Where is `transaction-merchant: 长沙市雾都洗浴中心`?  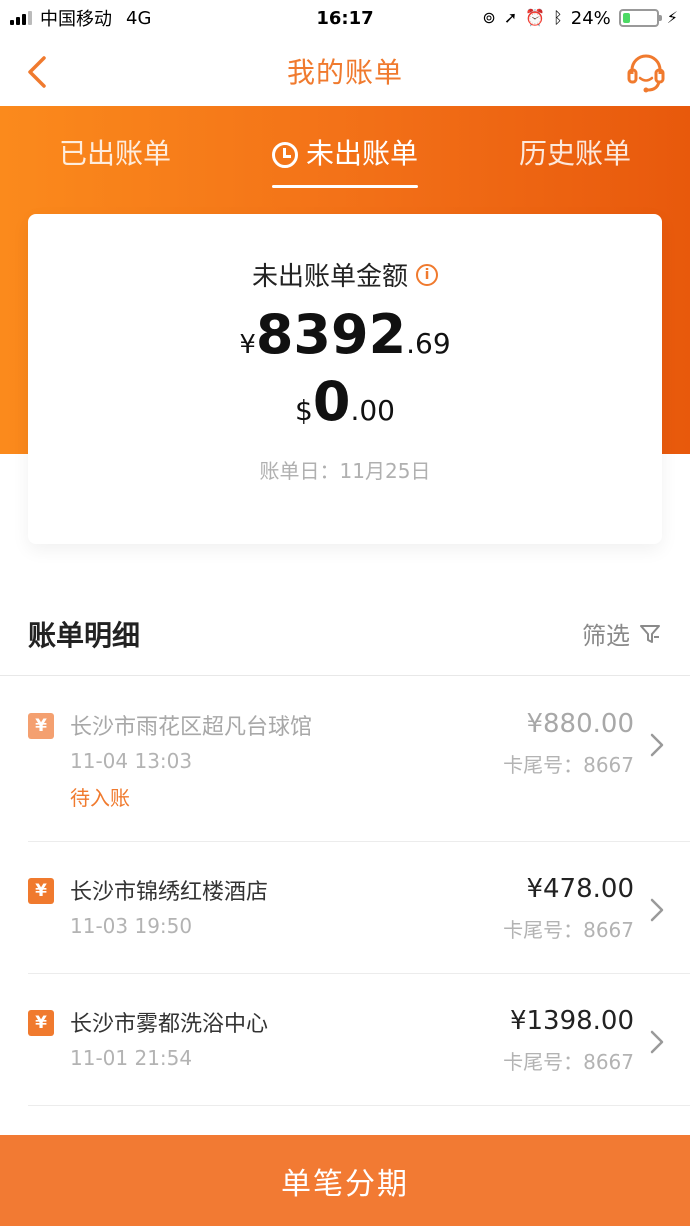 transaction-merchant: 长沙市雾都洗浴中心 is located at coordinates (169, 1024).